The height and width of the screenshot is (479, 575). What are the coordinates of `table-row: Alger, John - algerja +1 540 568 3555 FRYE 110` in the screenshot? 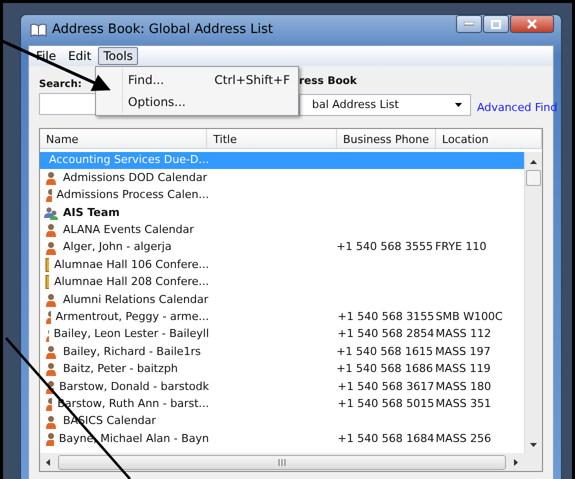 It's located at (282, 247).